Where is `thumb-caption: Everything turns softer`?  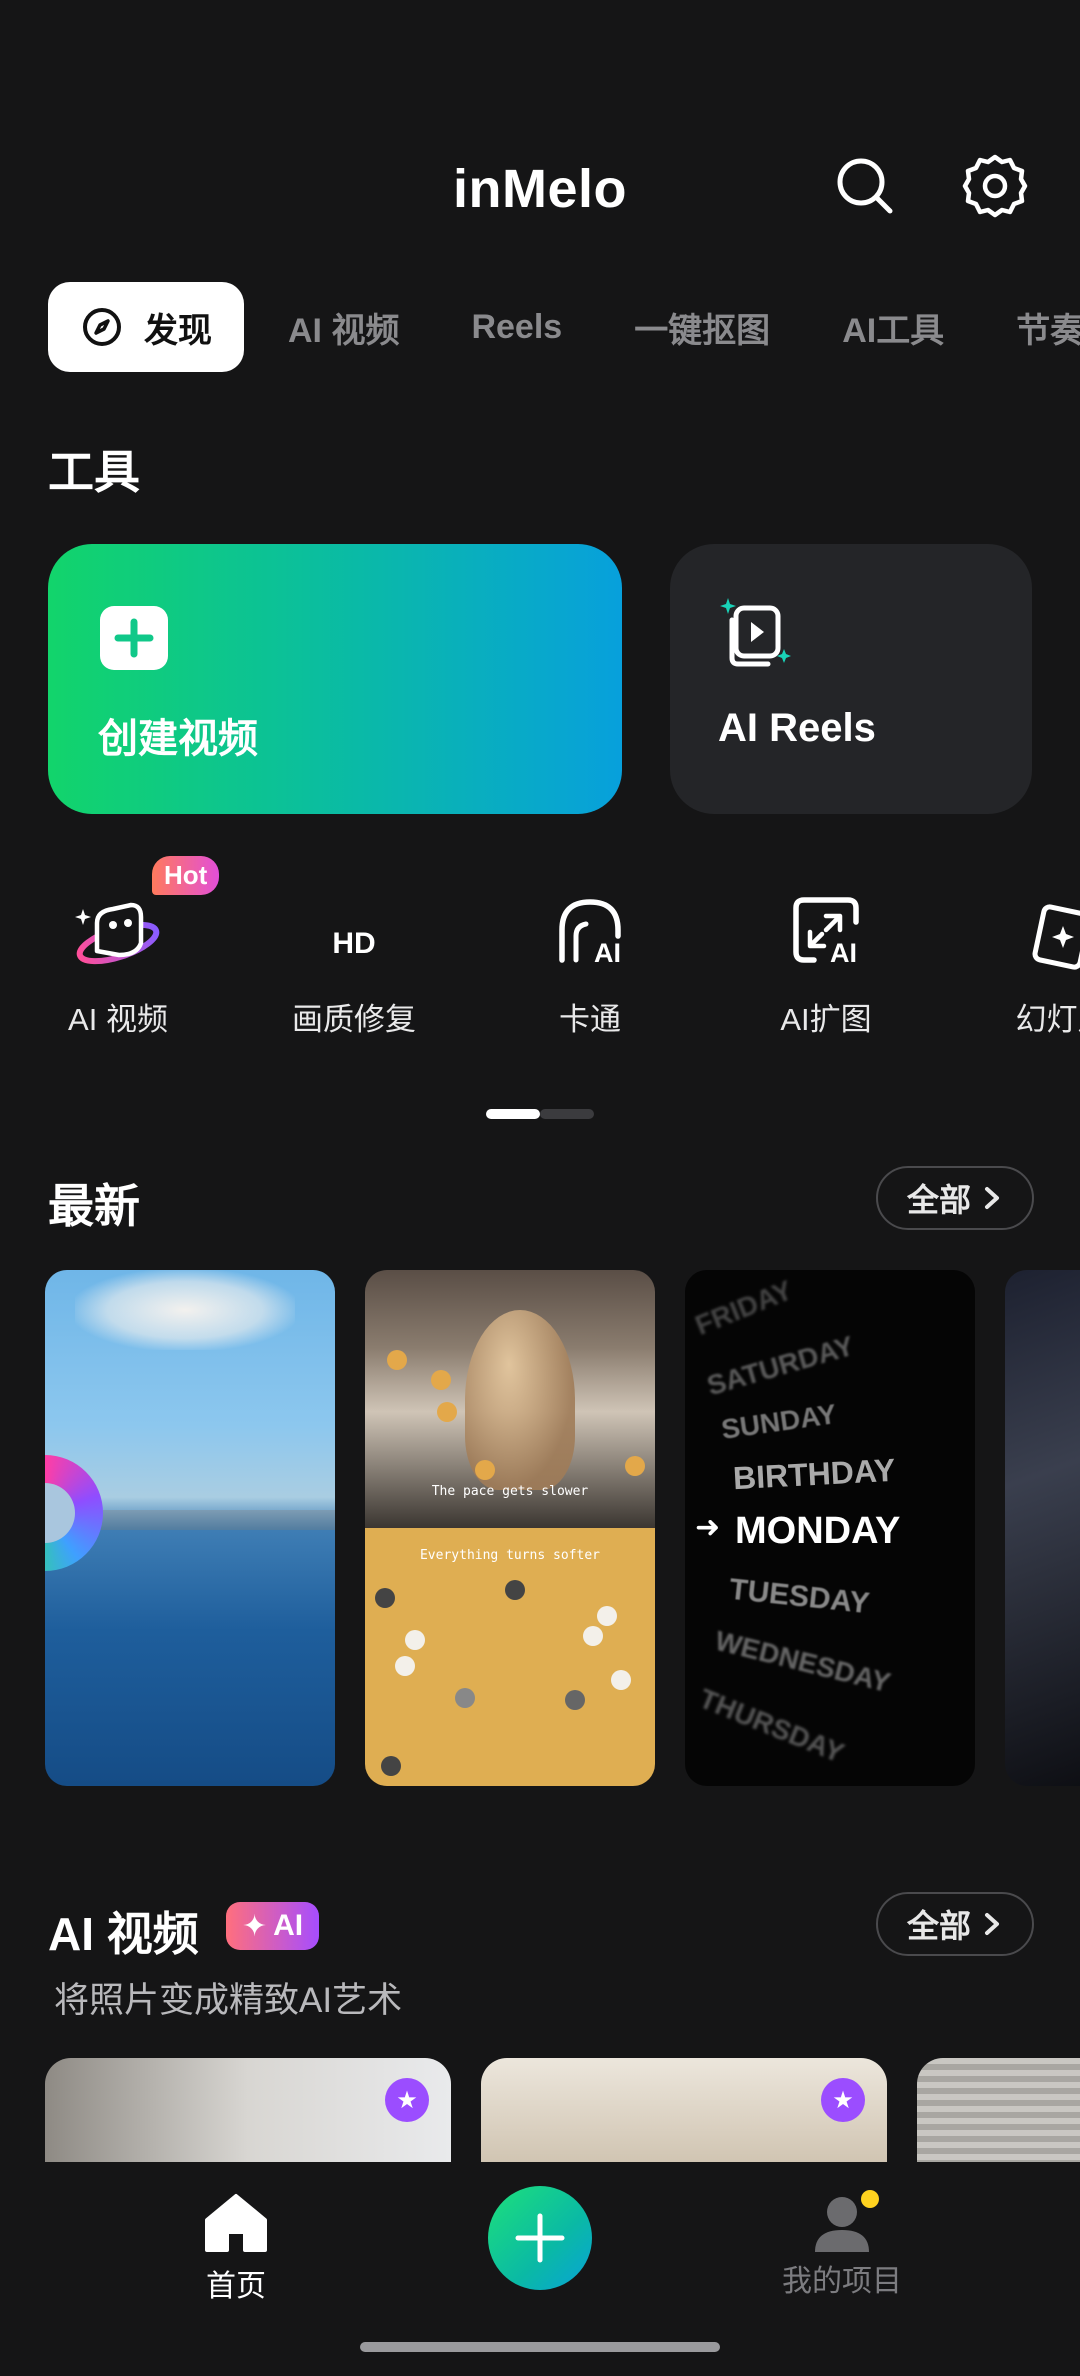 thumb-caption: Everything turns softer is located at coordinates (509, 1555).